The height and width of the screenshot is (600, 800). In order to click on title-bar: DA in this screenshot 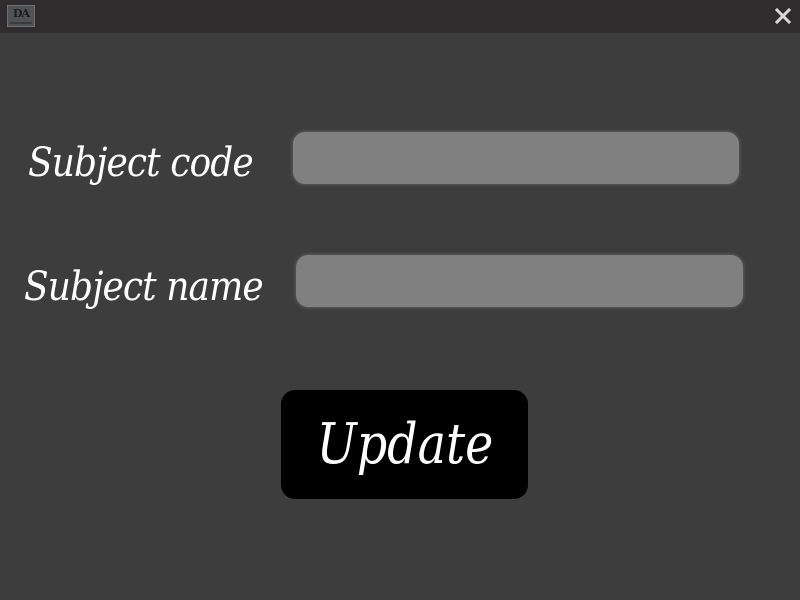, I will do `click(400, 16)`.